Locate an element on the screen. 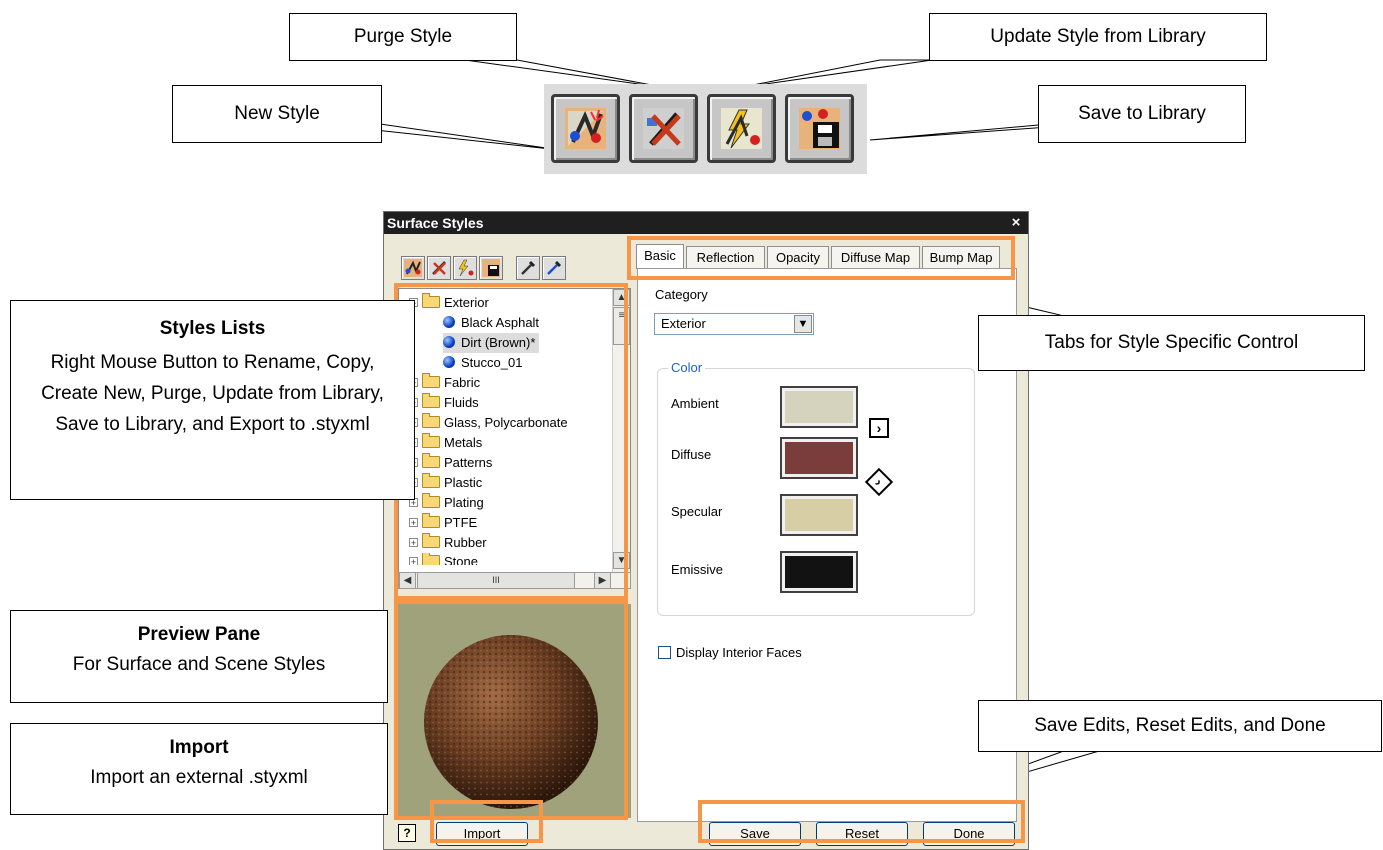 Image resolution: width=1383 pixels, height=850 pixels. paint-dropper-icon is located at coordinates (554, 267).